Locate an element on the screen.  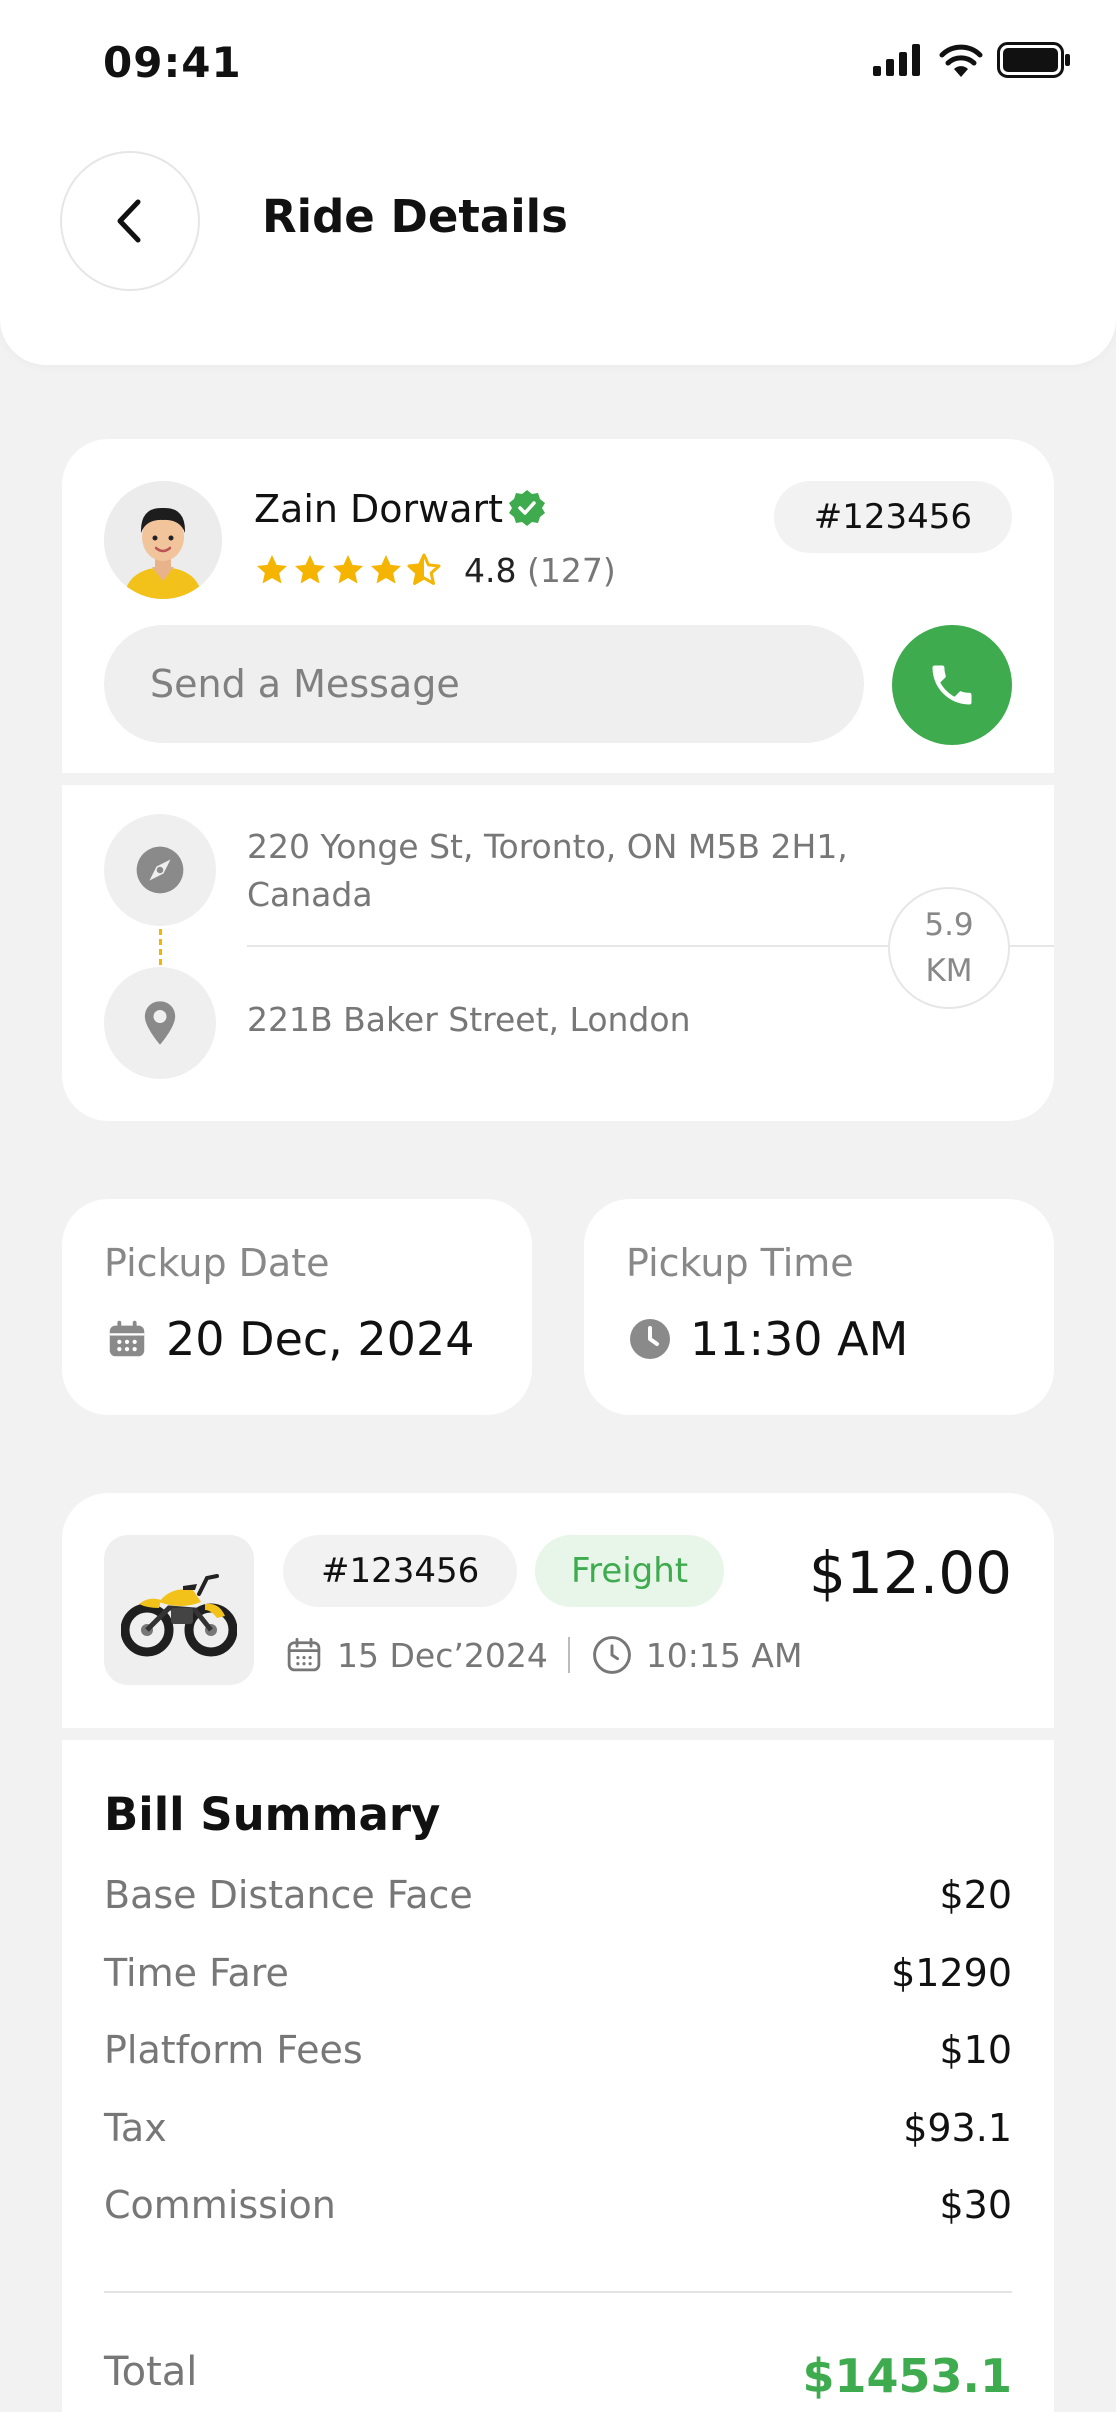
bill-row-label: Base Distance Face is located at coordinates (288, 1895).